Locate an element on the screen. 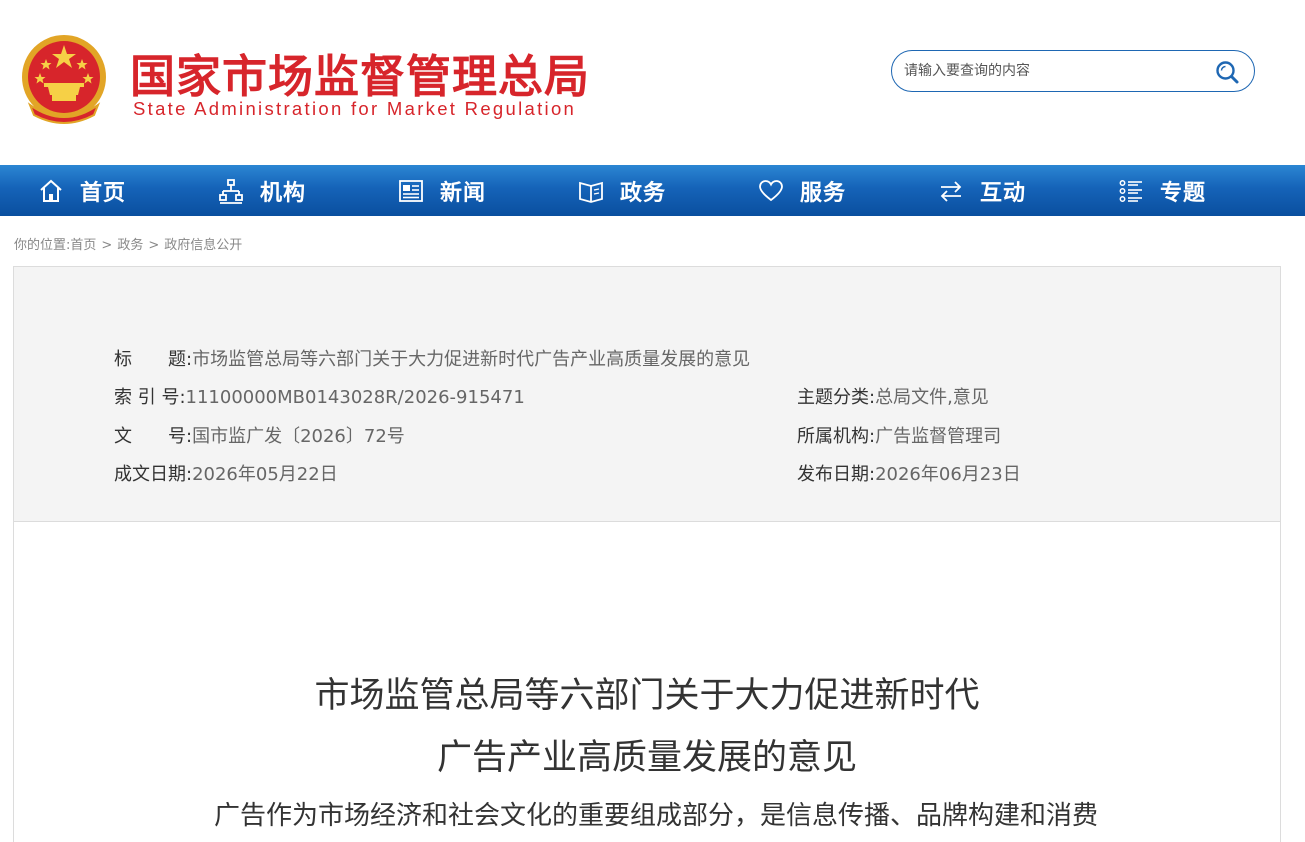 The image size is (1305, 842). meta-key: 主题分类: is located at coordinates (836, 397).